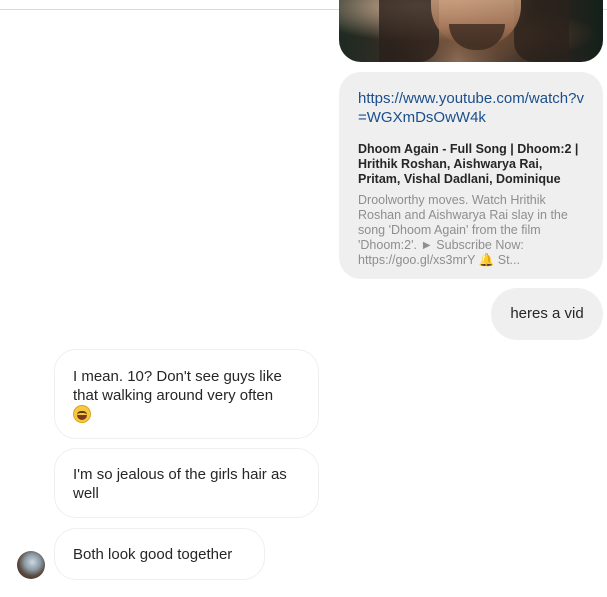  Describe the element at coordinates (180, 484) in the screenshot. I see `message-text: I'm so jealous of the girls hair as well` at that location.